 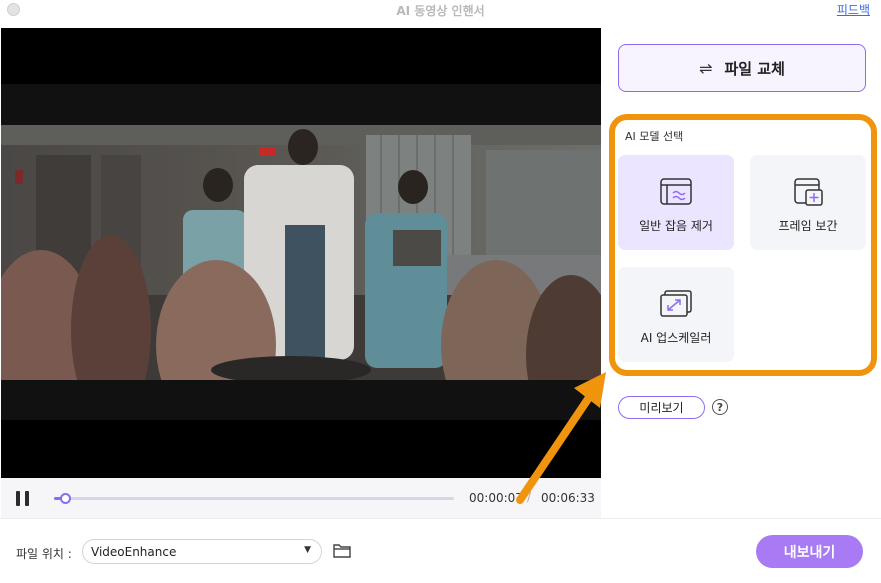 I want to click on folder-icon, so click(x=342, y=550).